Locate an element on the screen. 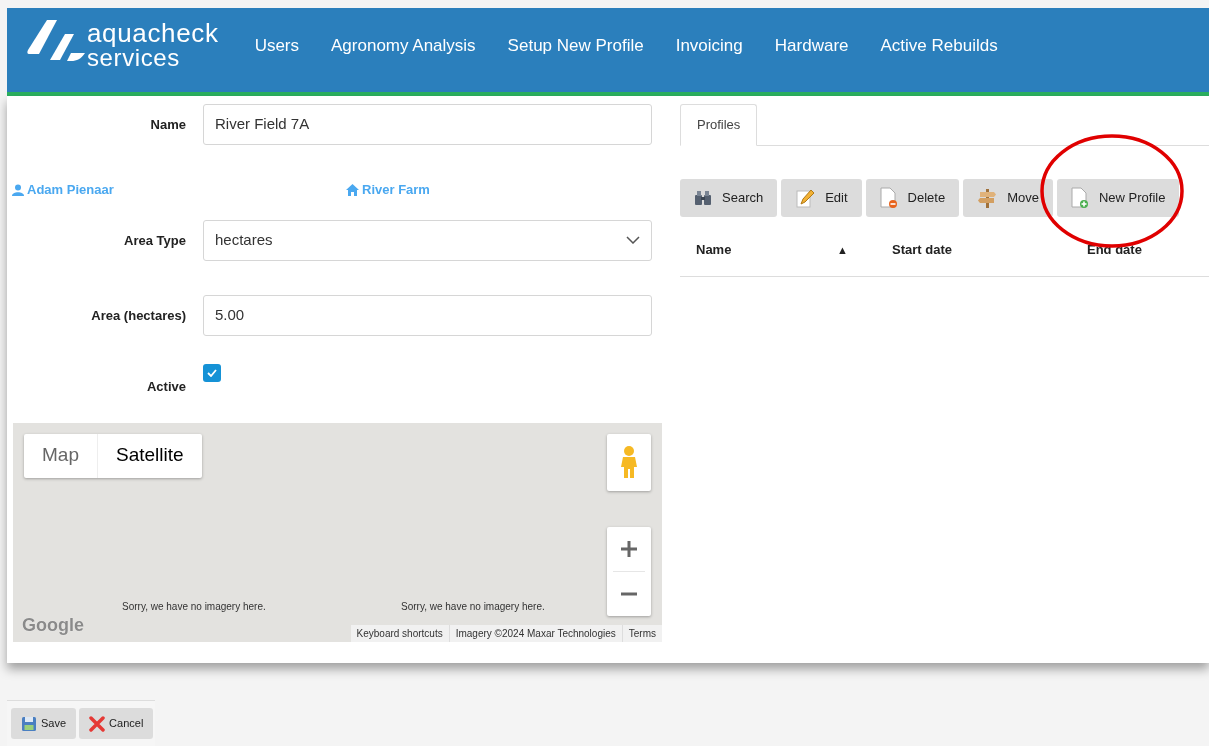 The image size is (1209, 746). name-field: River Field 7A is located at coordinates (427, 124).